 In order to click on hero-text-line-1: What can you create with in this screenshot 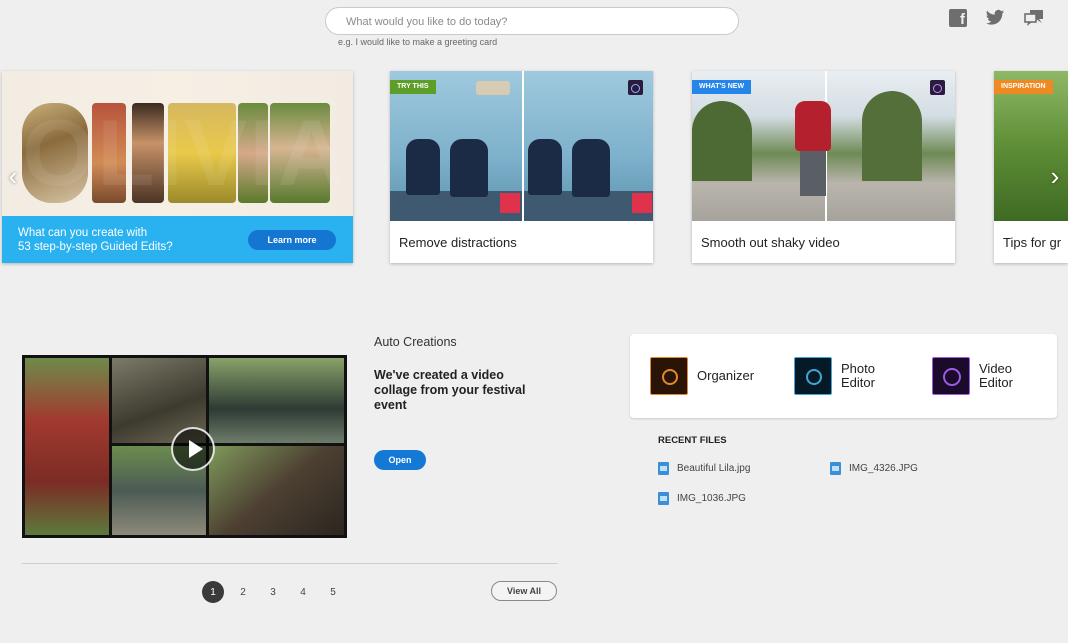, I will do `click(113, 233)`.